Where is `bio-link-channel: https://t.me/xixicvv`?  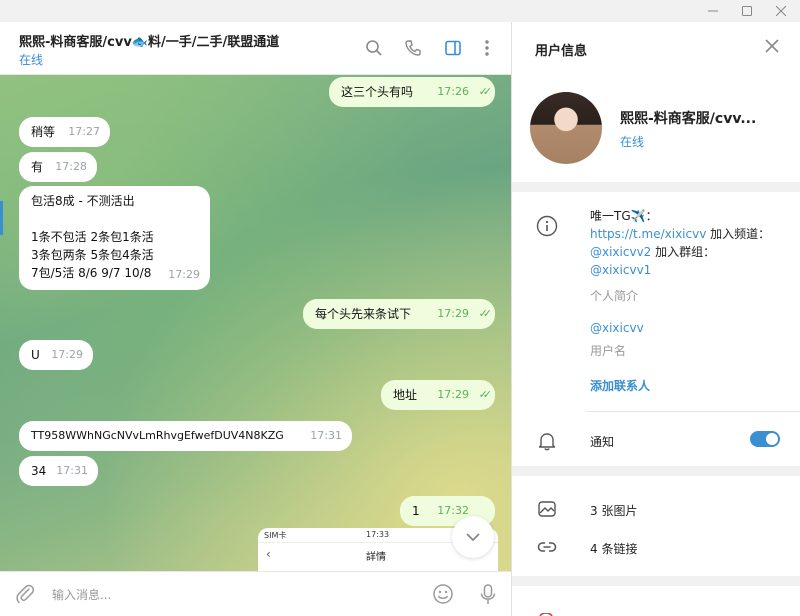 bio-link-channel: https://t.me/xixicvv is located at coordinates (648, 234).